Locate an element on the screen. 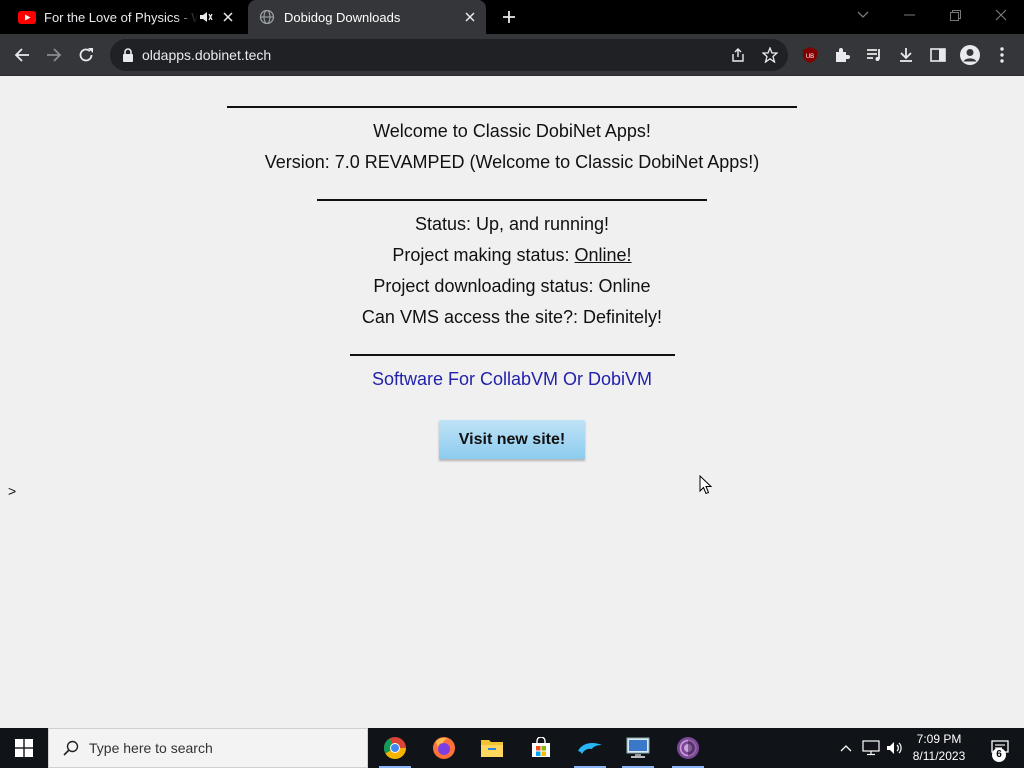  taskbar-clock: 7:09 PM 8/11/2023 is located at coordinates (939, 748).